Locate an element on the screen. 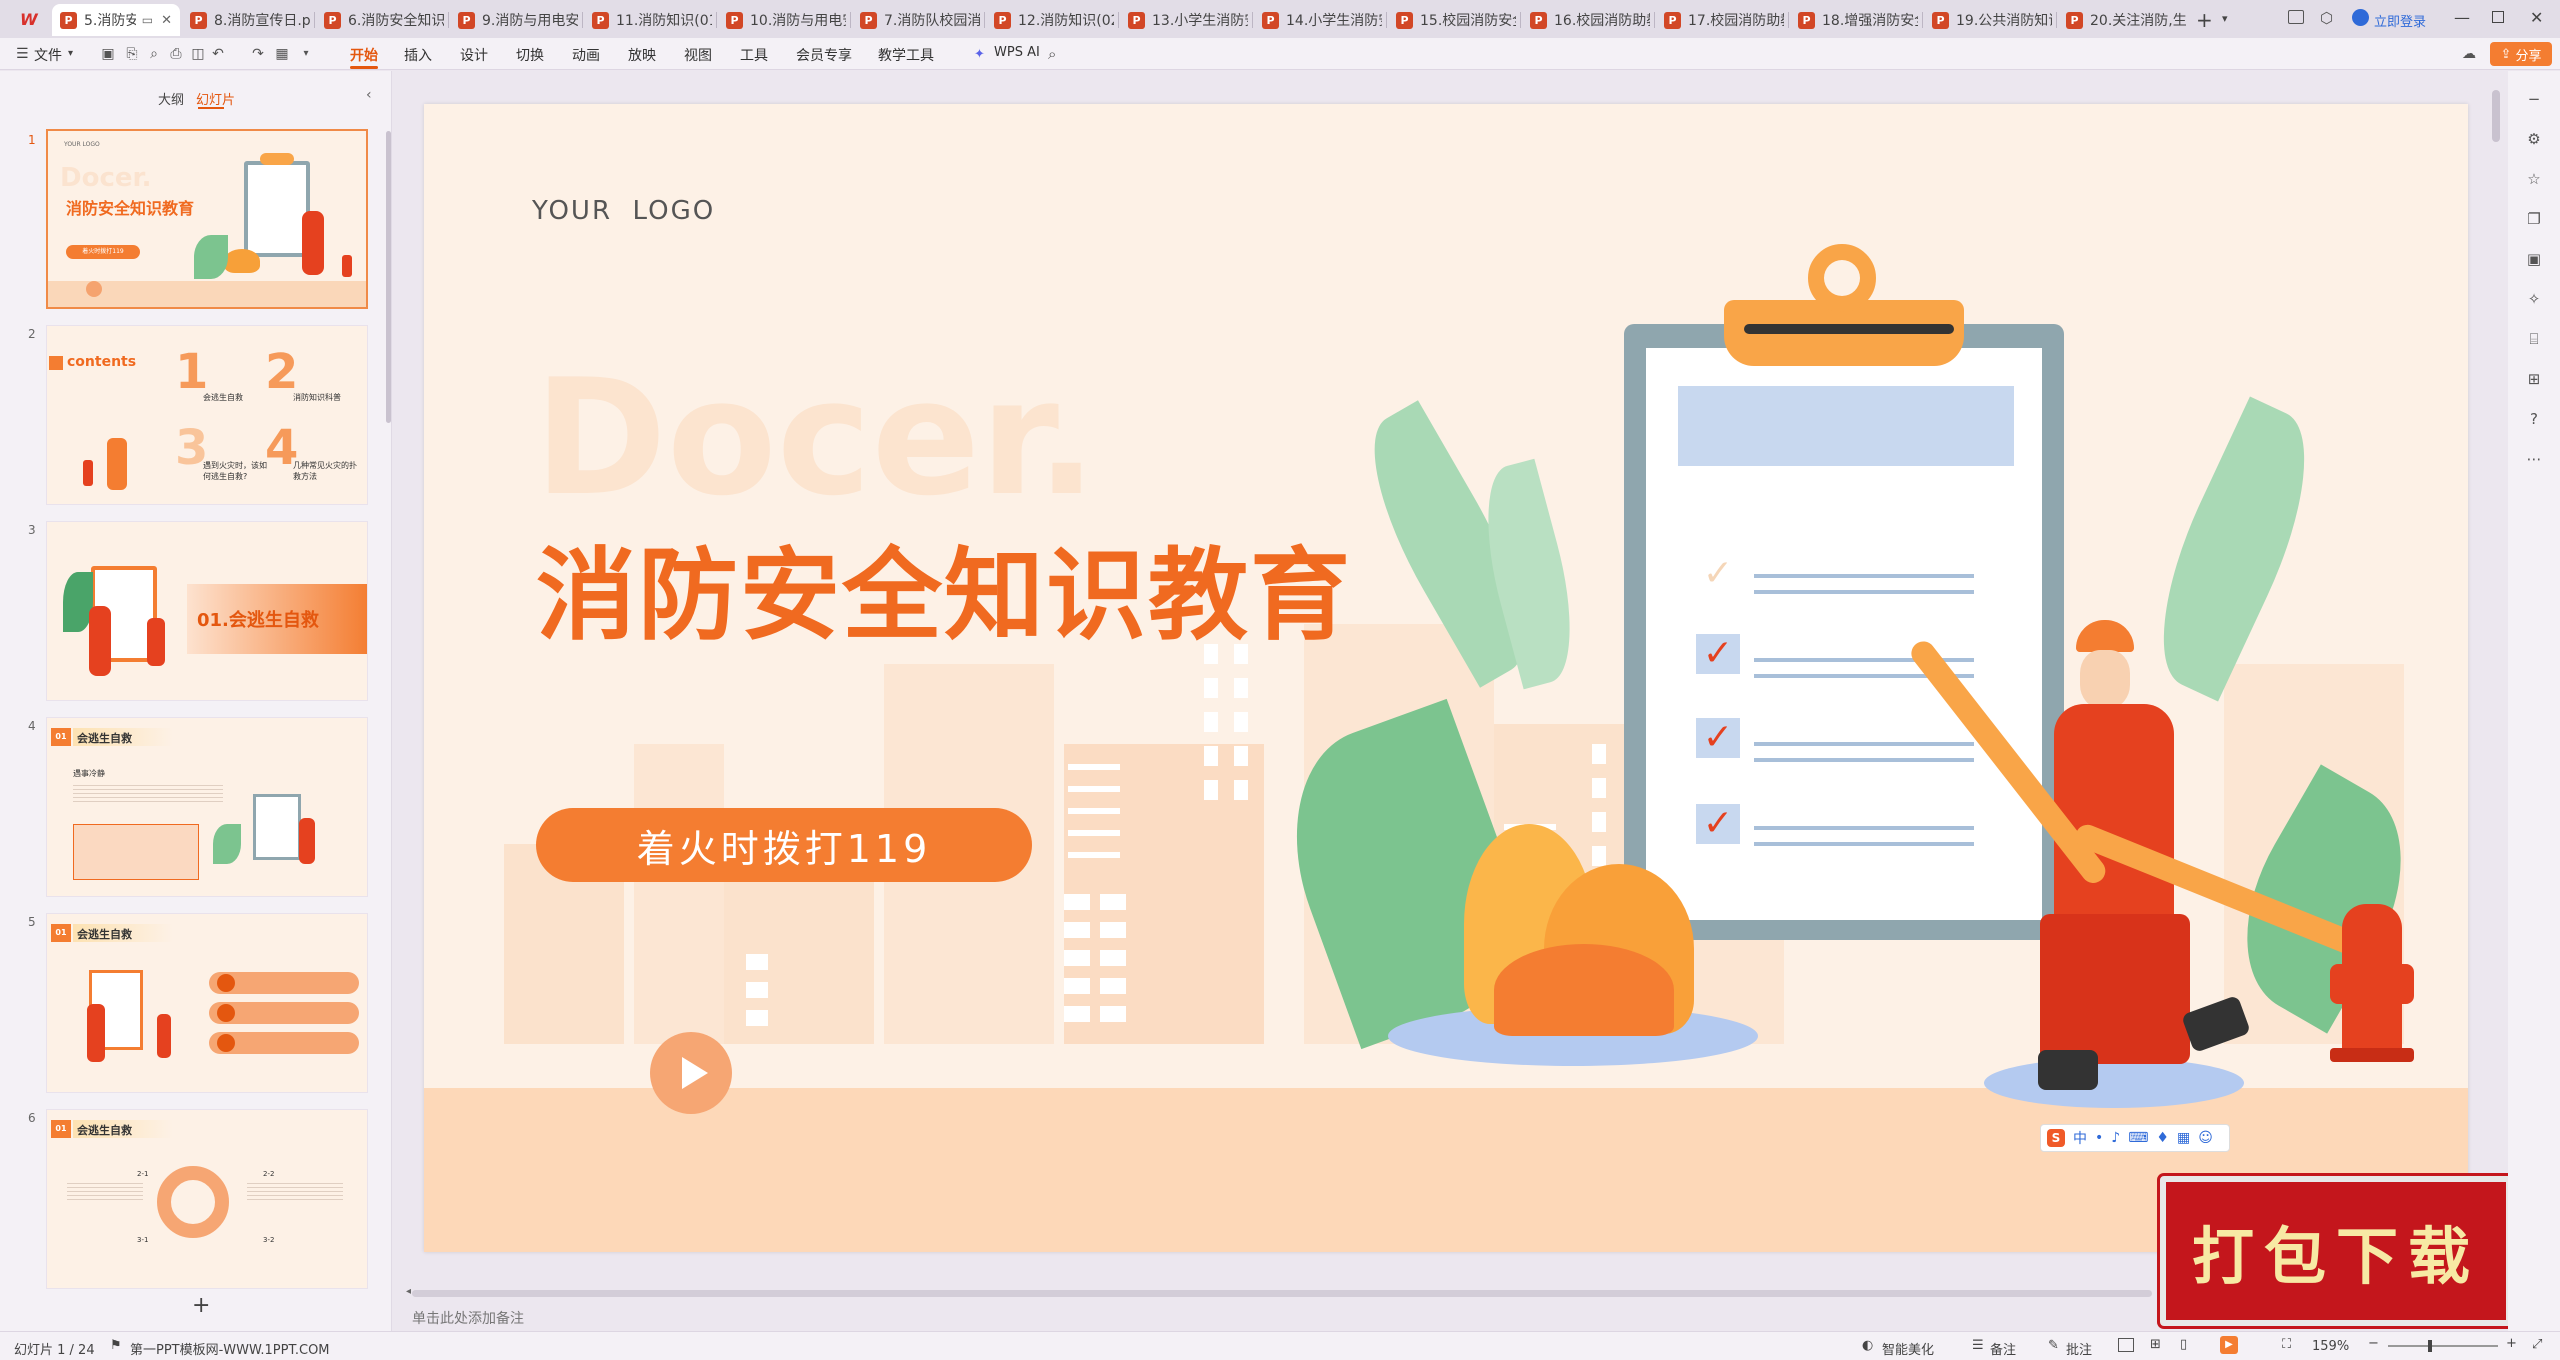  ime-chinese-icon: 中 is located at coordinates (2080, 1138).